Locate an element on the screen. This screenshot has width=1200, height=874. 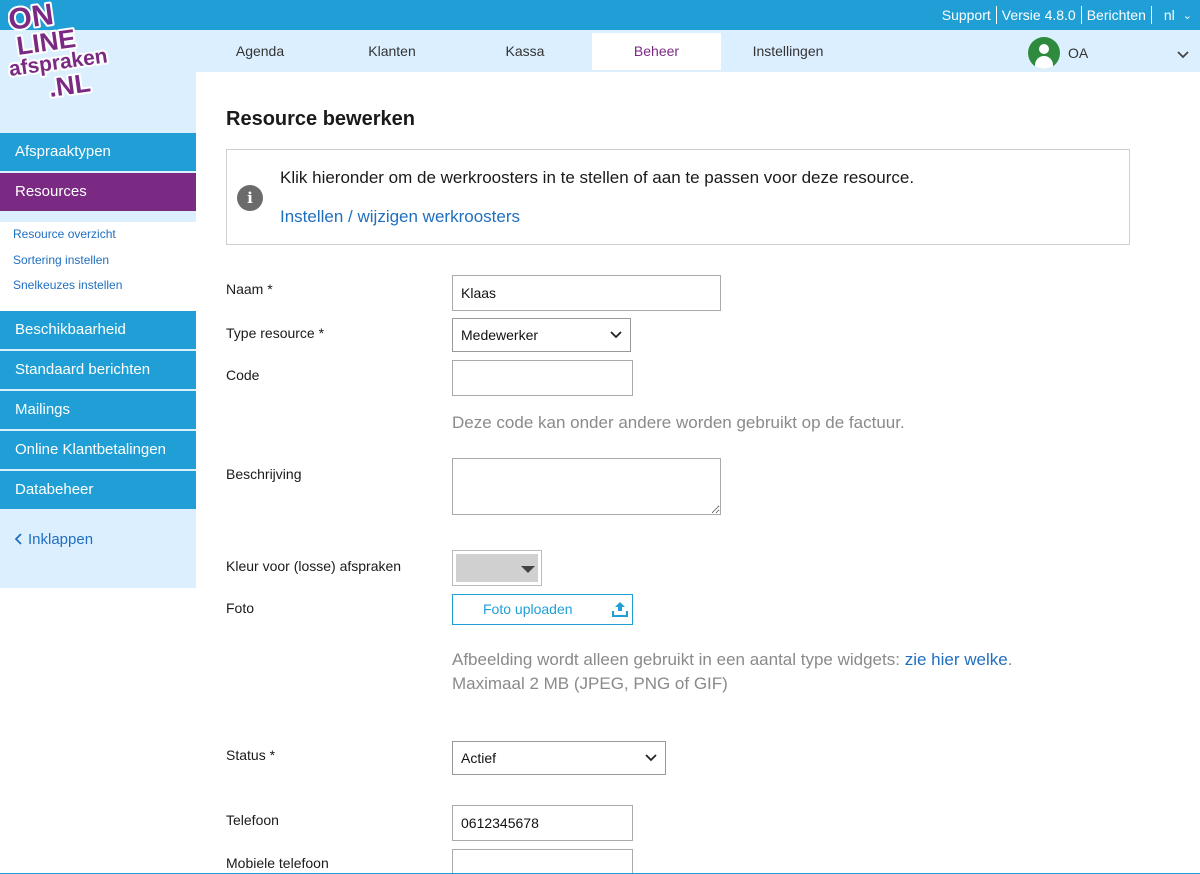
naam-input is located at coordinates (586, 293).